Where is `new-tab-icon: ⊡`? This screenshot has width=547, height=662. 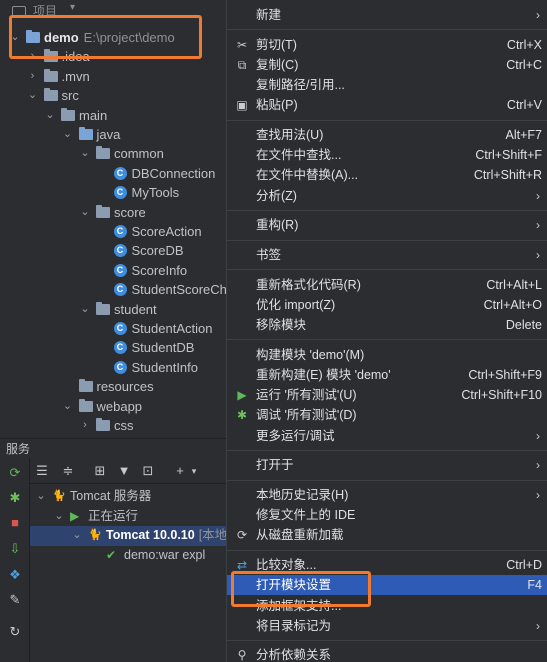 new-tab-icon: ⊡ is located at coordinates (148, 471).